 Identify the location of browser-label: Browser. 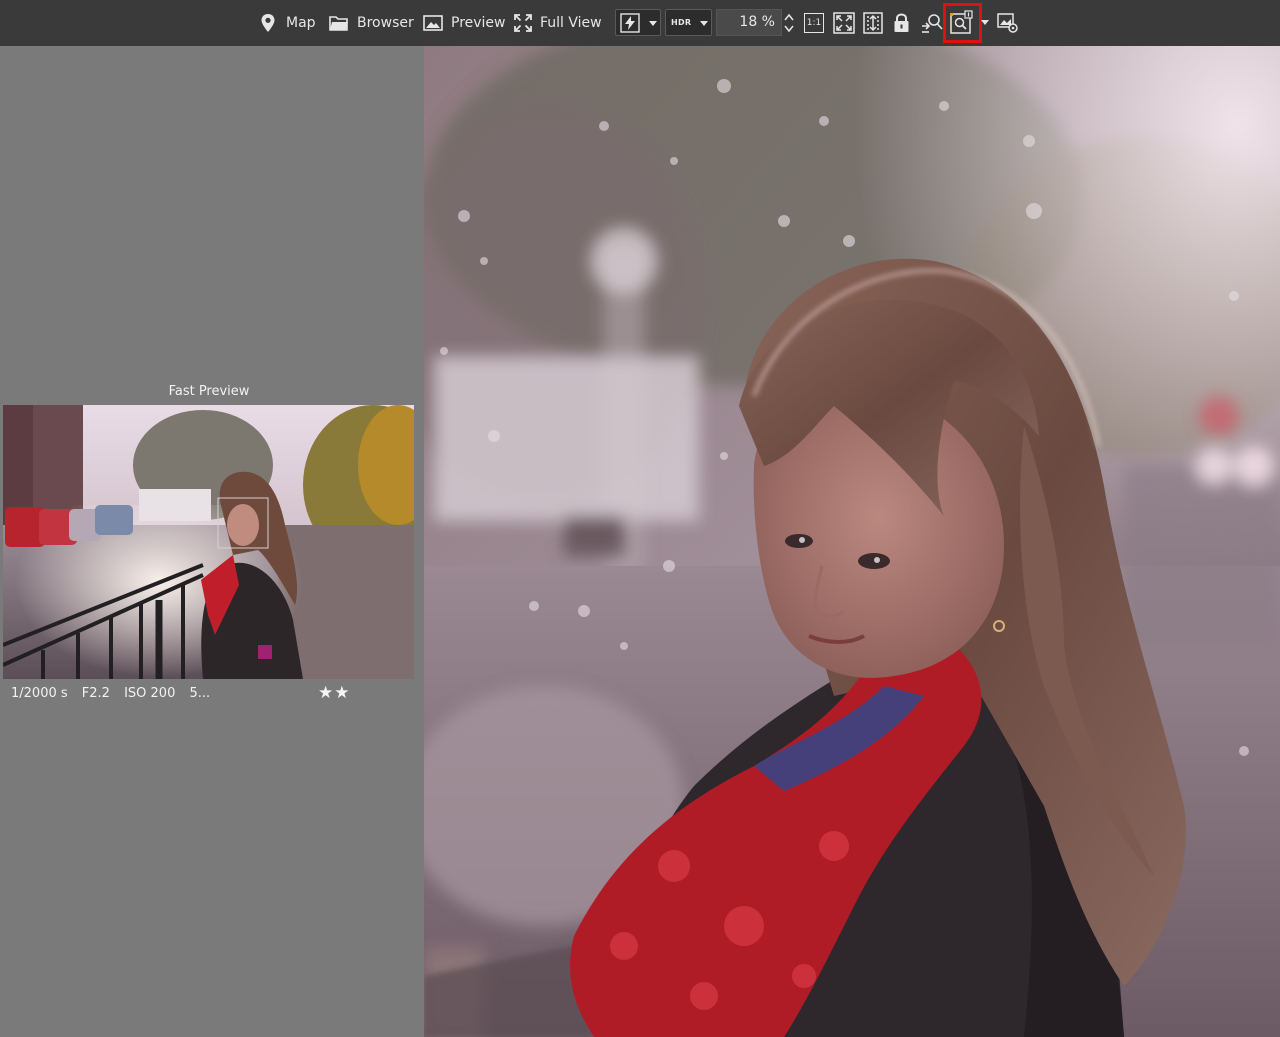
(385, 23).